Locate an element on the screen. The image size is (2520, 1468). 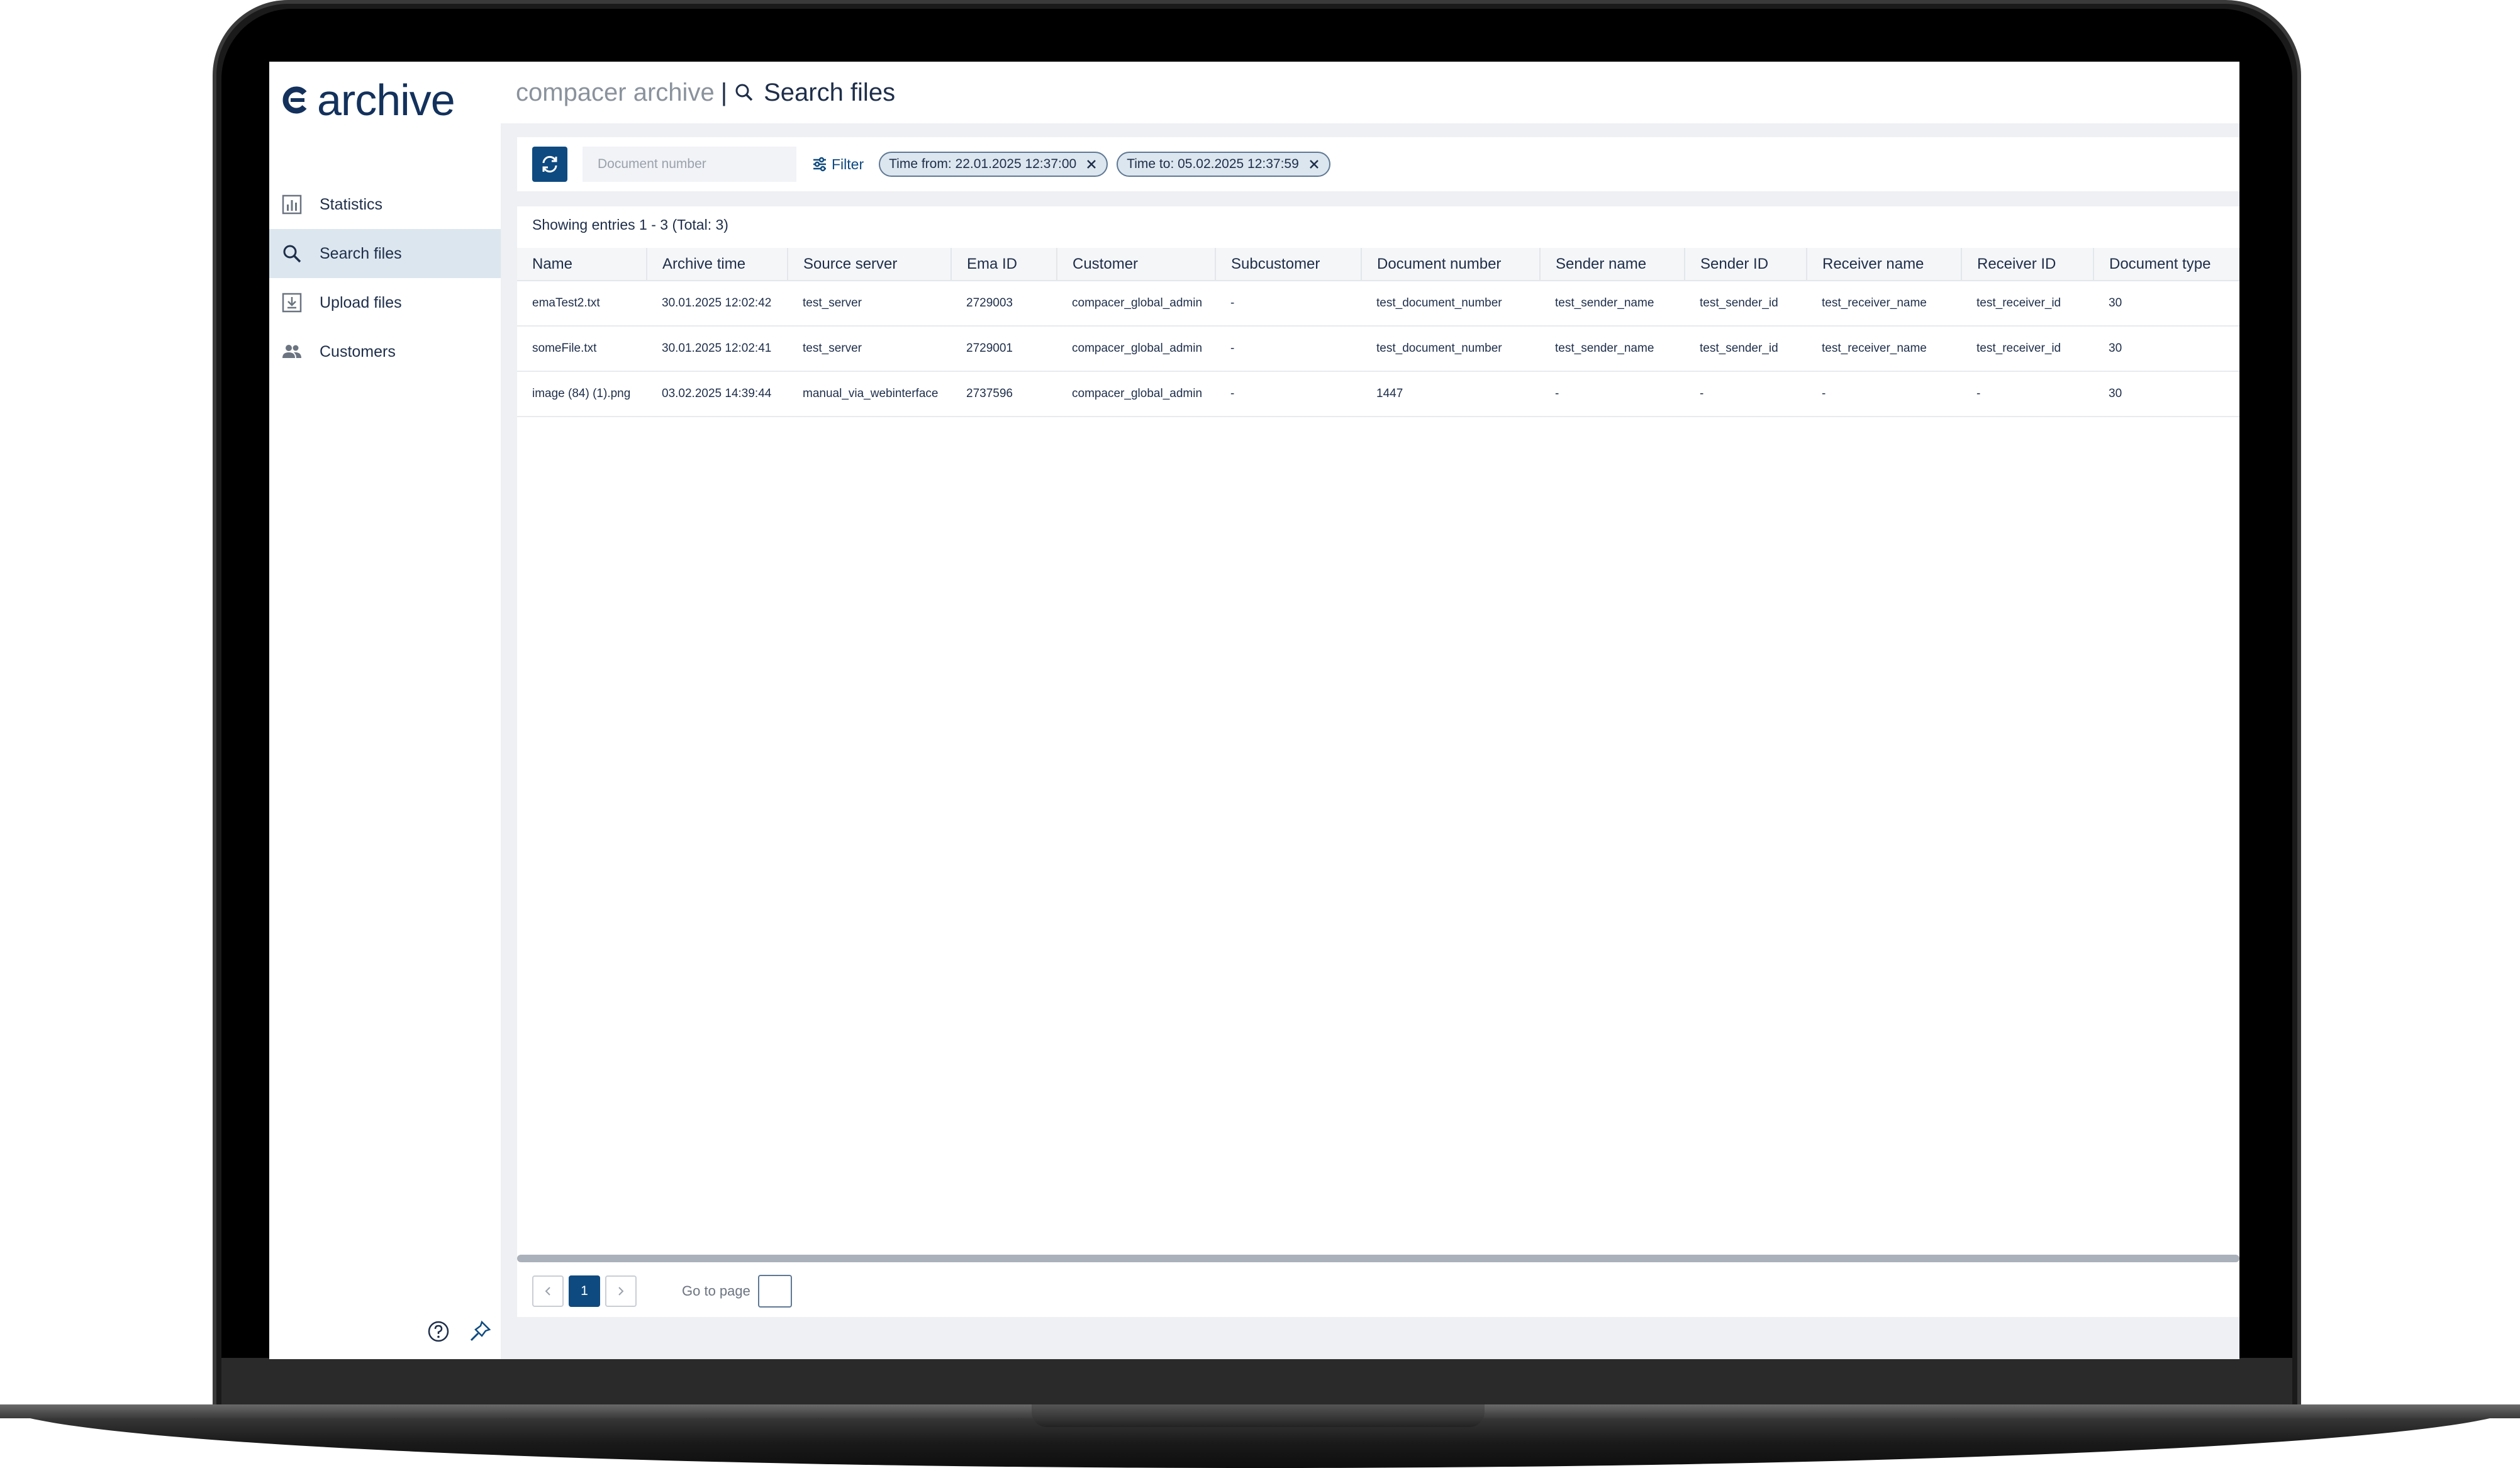
column-header-sender-id: Sender ID is located at coordinates (1746, 264).